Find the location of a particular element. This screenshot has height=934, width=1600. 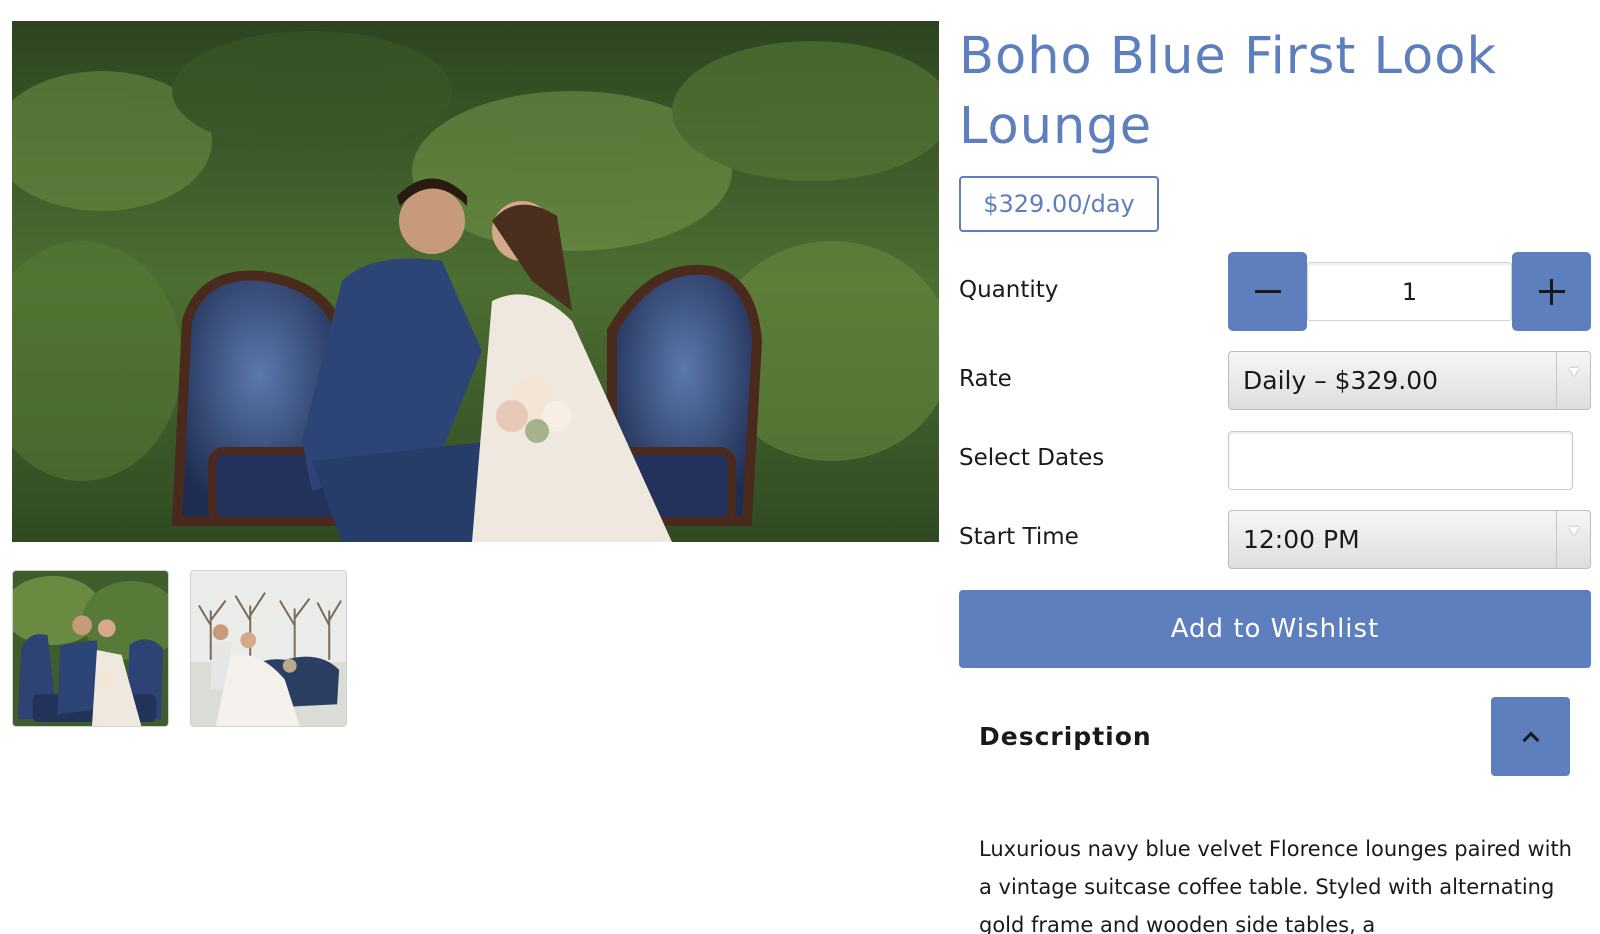

rate-select: Daily – $329.00 is located at coordinates (1409, 380).